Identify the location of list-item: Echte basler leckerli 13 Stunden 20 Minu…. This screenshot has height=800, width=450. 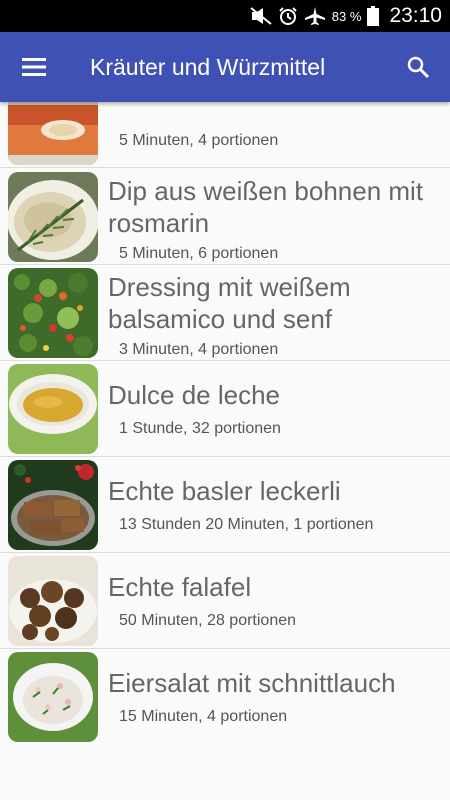
(225, 505).